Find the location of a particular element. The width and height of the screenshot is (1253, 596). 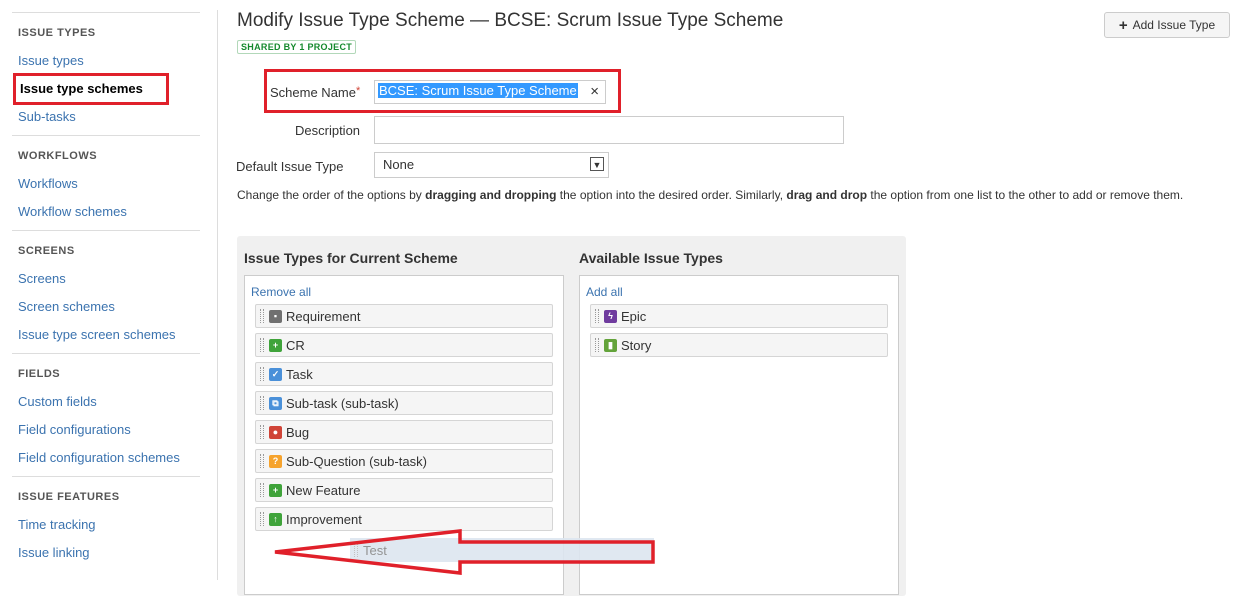

add-issue-type-button: + Add Issue Type is located at coordinates (1167, 25).